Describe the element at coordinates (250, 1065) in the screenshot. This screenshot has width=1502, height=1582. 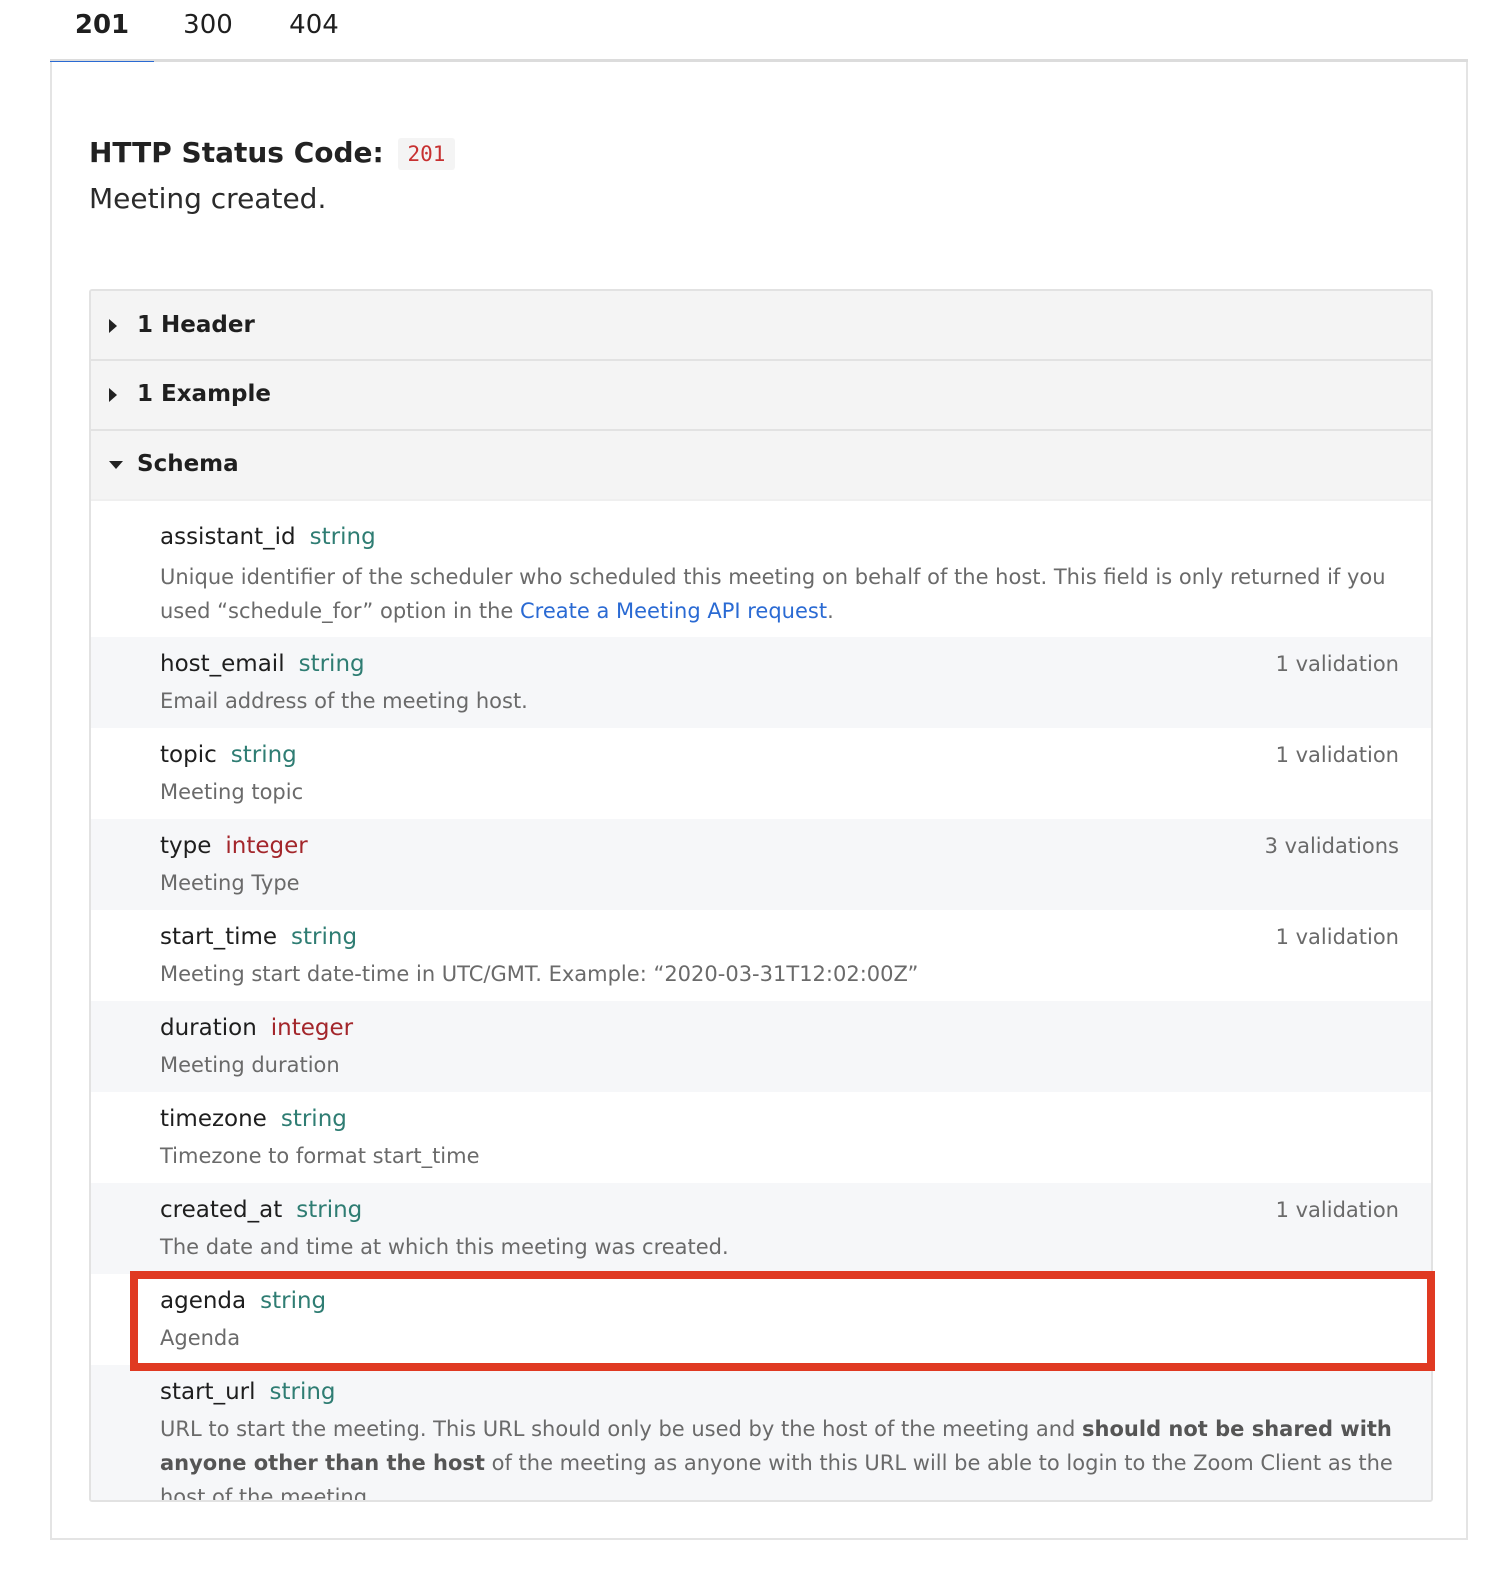
I see `field-description: Meeting duration` at that location.